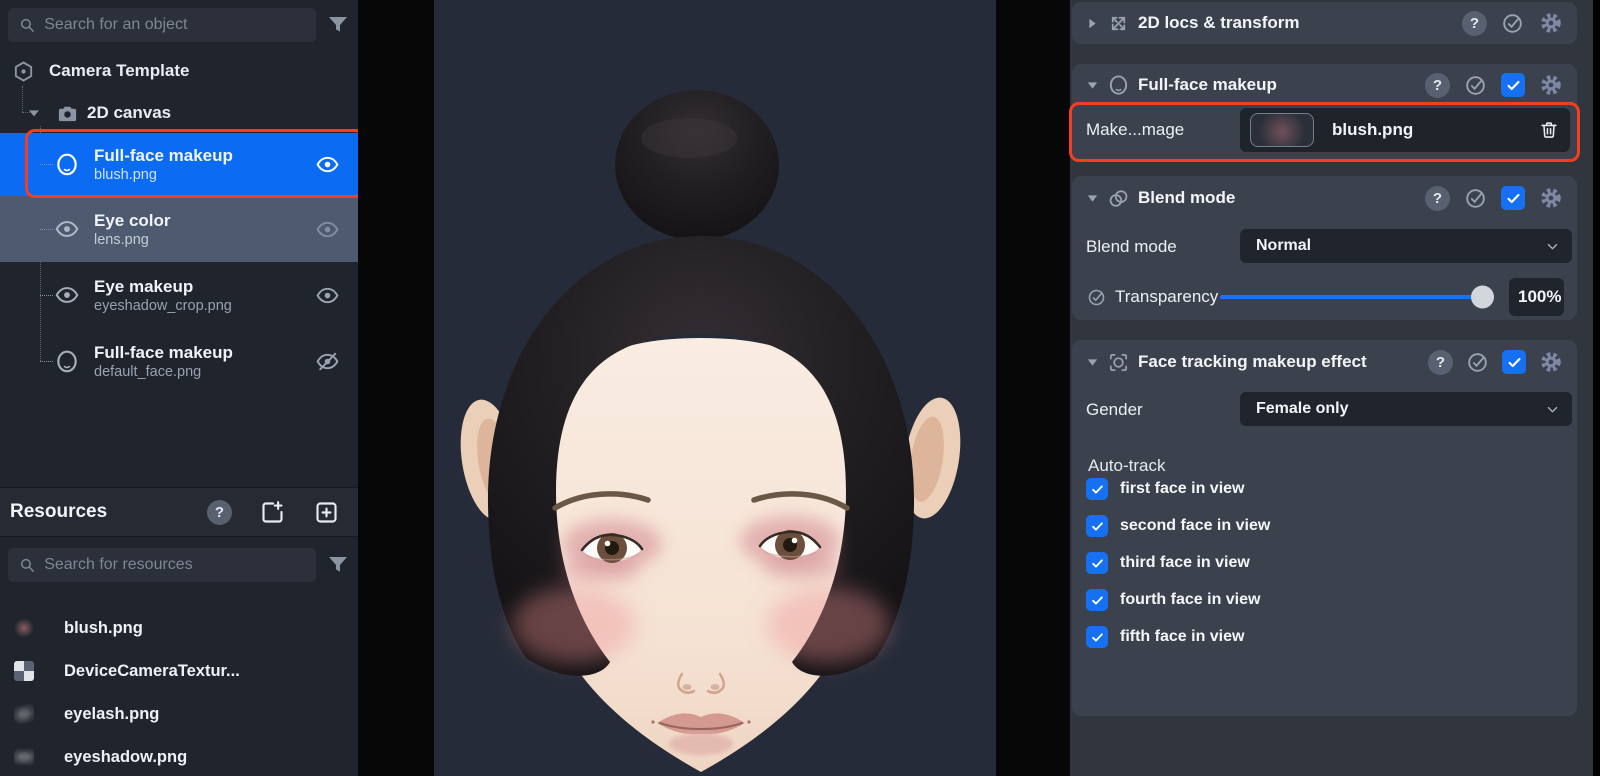 This screenshot has width=1600, height=776. I want to click on visibility-off-icon, so click(327, 361).